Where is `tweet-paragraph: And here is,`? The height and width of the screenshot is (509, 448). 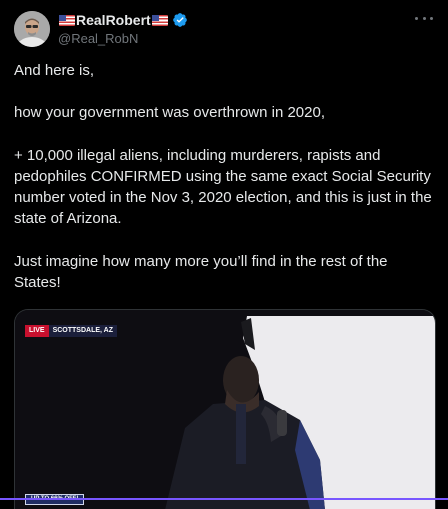
tweet-paragraph: And here is, is located at coordinates (54, 70).